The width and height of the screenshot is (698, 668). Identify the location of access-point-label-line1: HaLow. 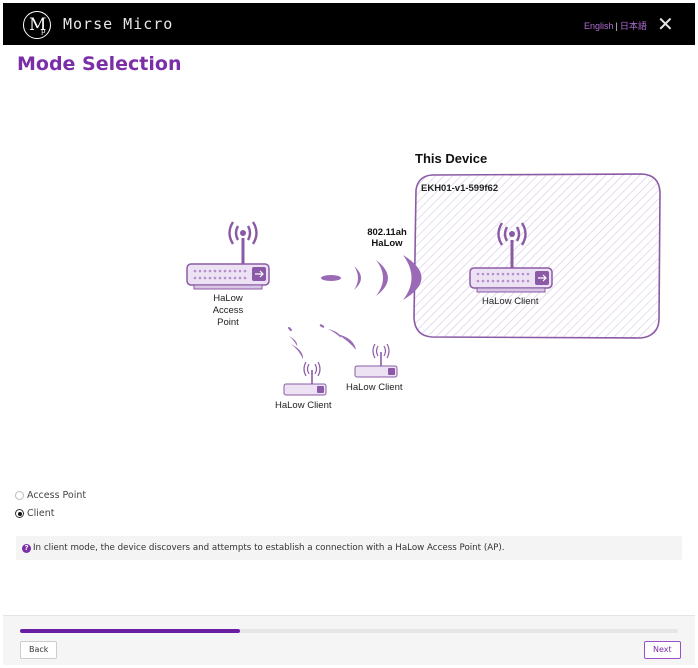
(228, 298).